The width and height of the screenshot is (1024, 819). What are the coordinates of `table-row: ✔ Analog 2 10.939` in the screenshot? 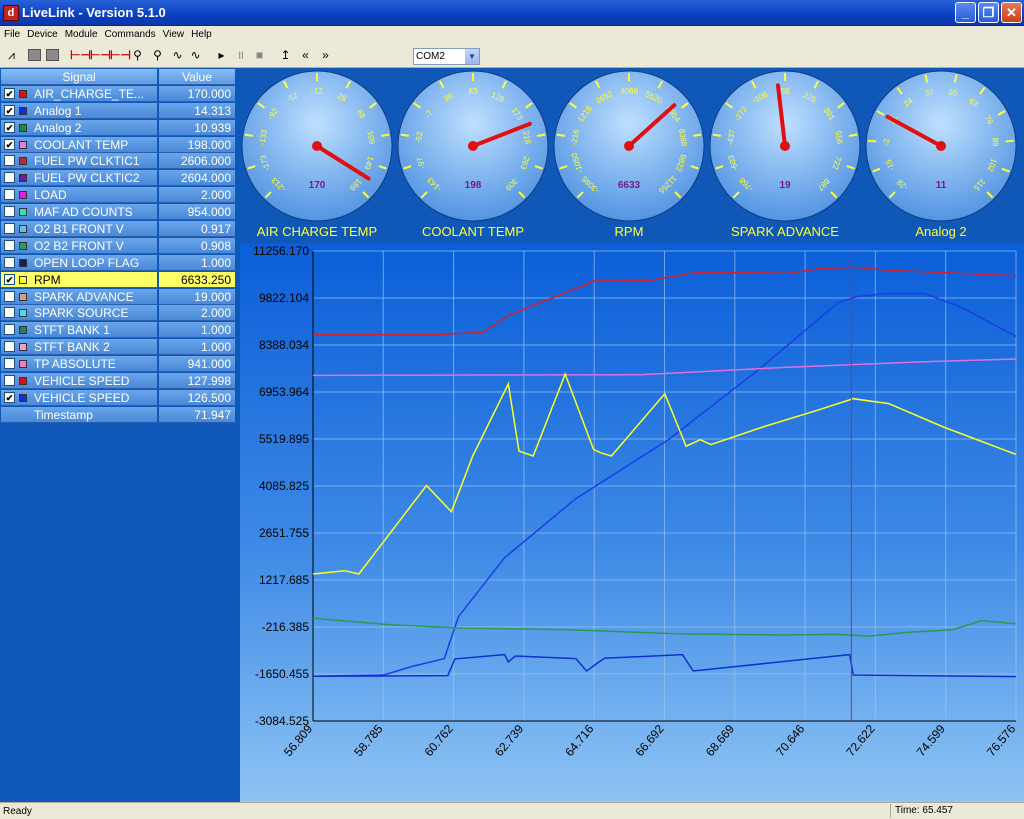 It's located at (118, 128).